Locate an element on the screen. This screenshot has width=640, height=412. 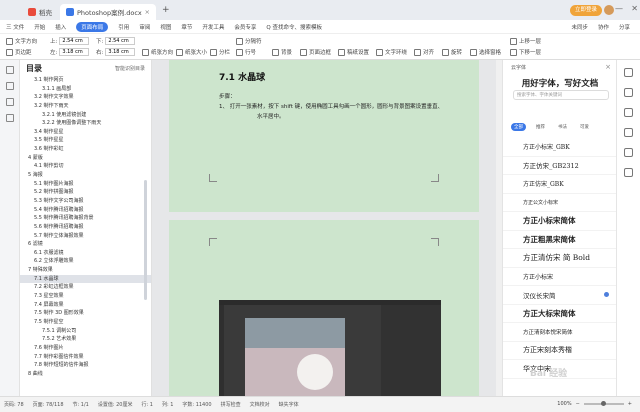
line-number-button: 行号 is located at coordinates (246, 52).